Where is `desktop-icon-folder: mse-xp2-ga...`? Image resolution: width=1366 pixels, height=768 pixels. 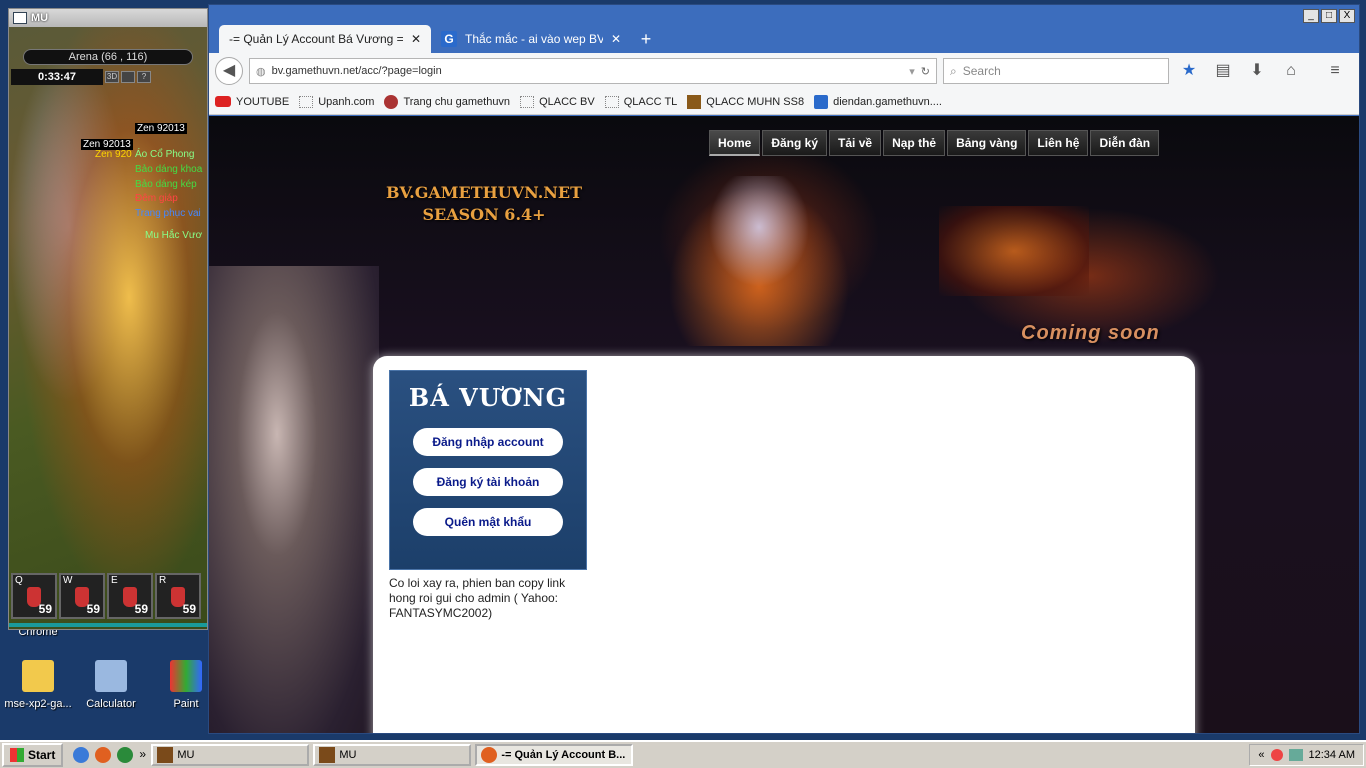
desktop-icon-folder: mse-xp2-ga... is located at coordinates (38, 685).